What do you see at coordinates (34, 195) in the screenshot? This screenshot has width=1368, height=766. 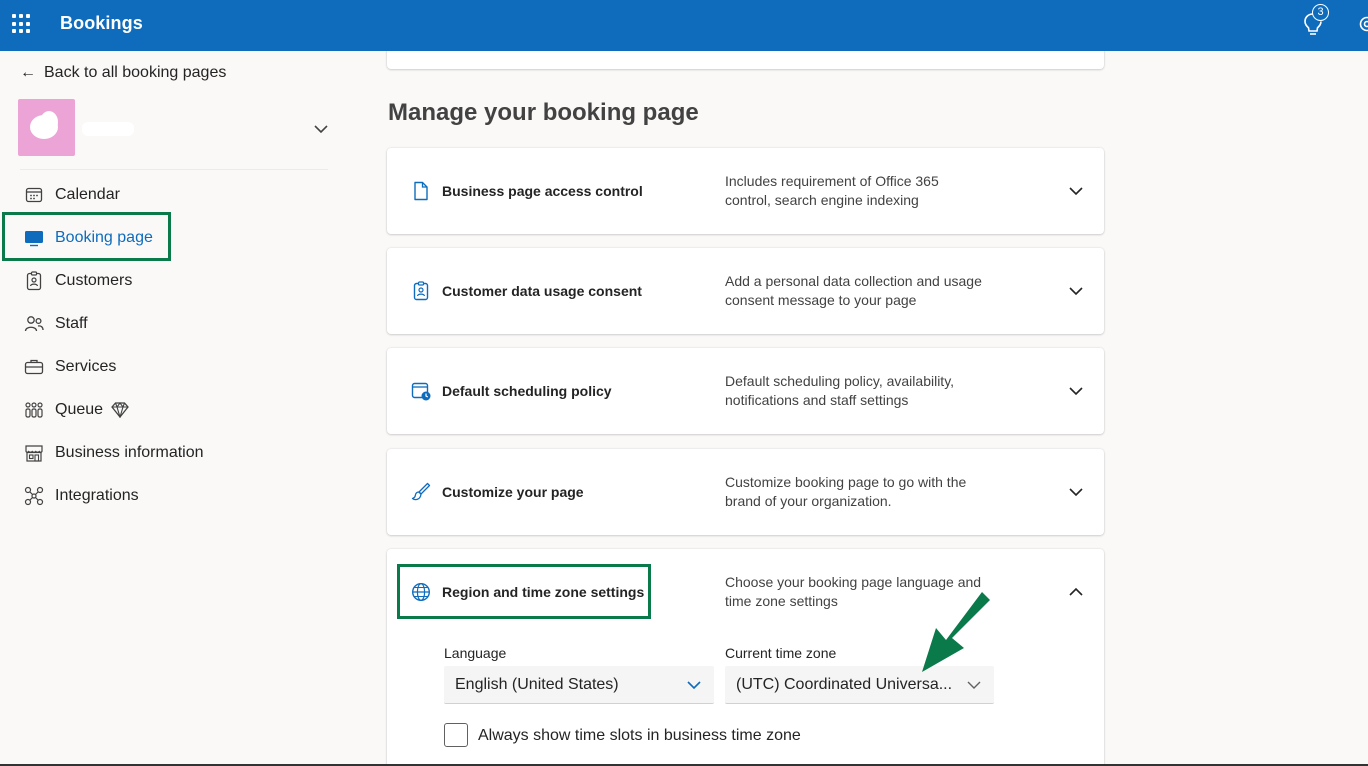 I see `calendar-icon` at bounding box center [34, 195].